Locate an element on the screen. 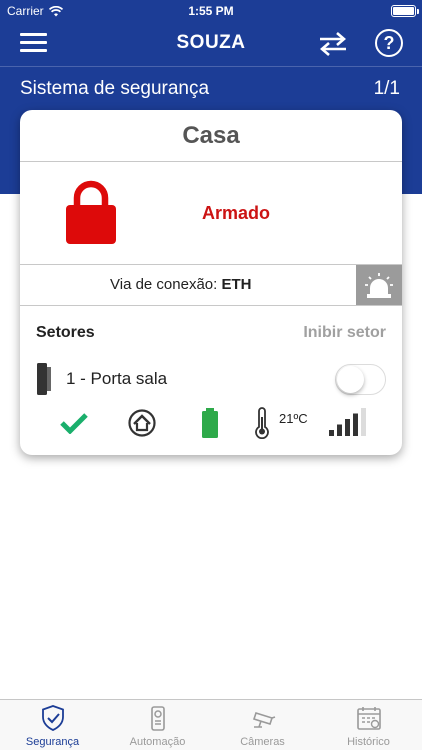  thermometer-icon is located at coordinates (262, 423).